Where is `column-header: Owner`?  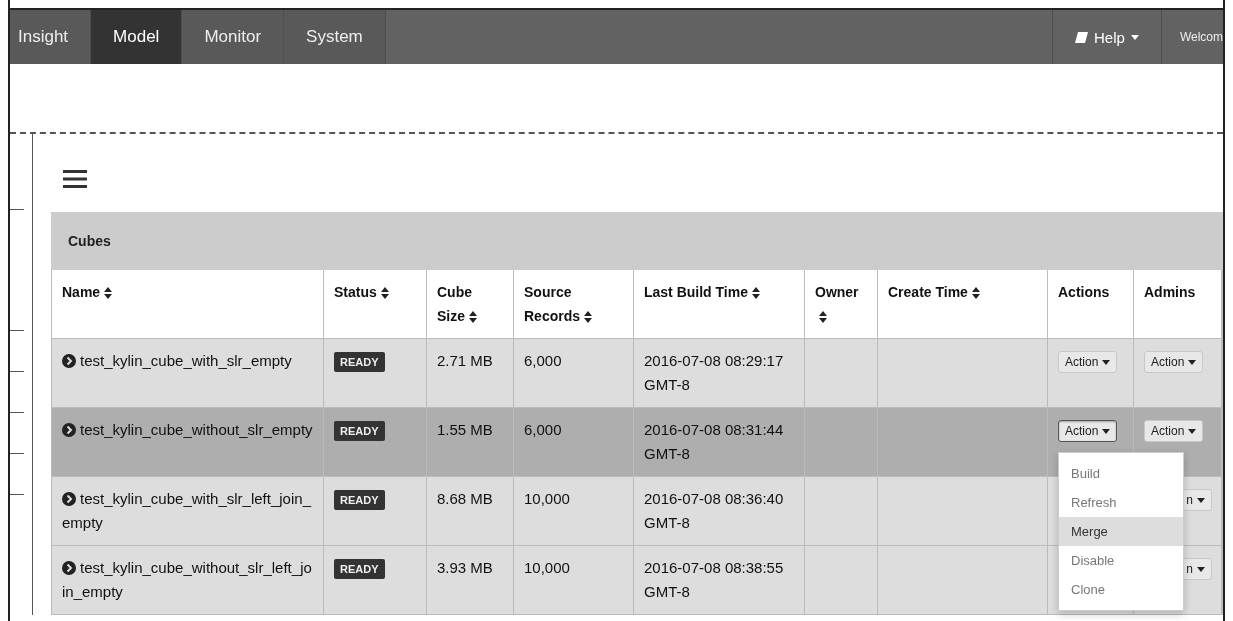
column-header: Owner is located at coordinates (841, 304).